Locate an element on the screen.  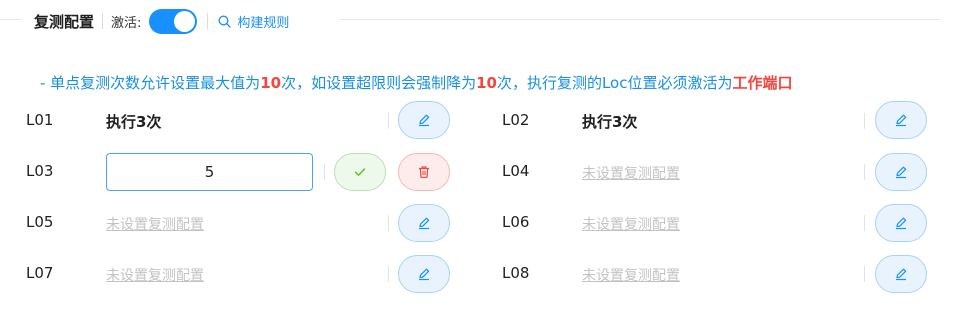
notice-part-1: - 单点复测次数允许设置最大值为 is located at coordinates (150, 83).